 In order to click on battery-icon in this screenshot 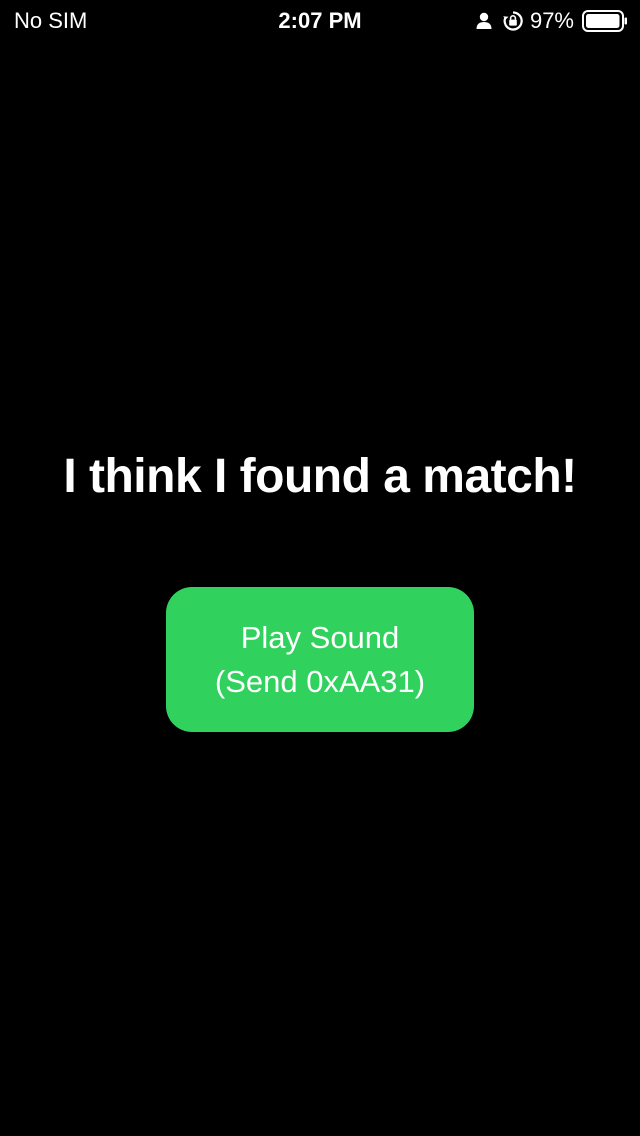, I will do `click(605, 21)`.